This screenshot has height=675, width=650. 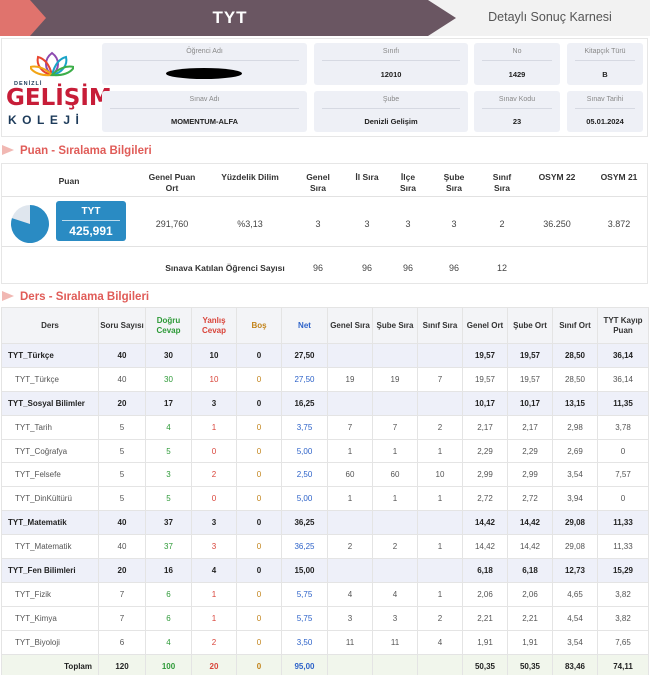 What do you see at coordinates (517, 121) in the screenshot?
I see `exam-code-value: 23` at bounding box center [517, 121].